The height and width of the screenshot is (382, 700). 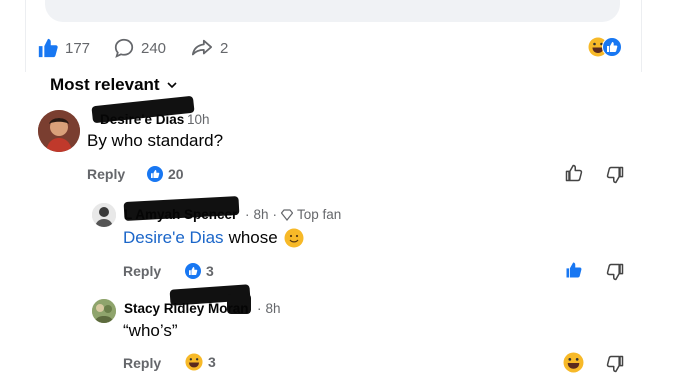 What do you see at coordinates (287, 214) in the screenshot?
I see `diamond-icon` at bounding box center [287, 214].